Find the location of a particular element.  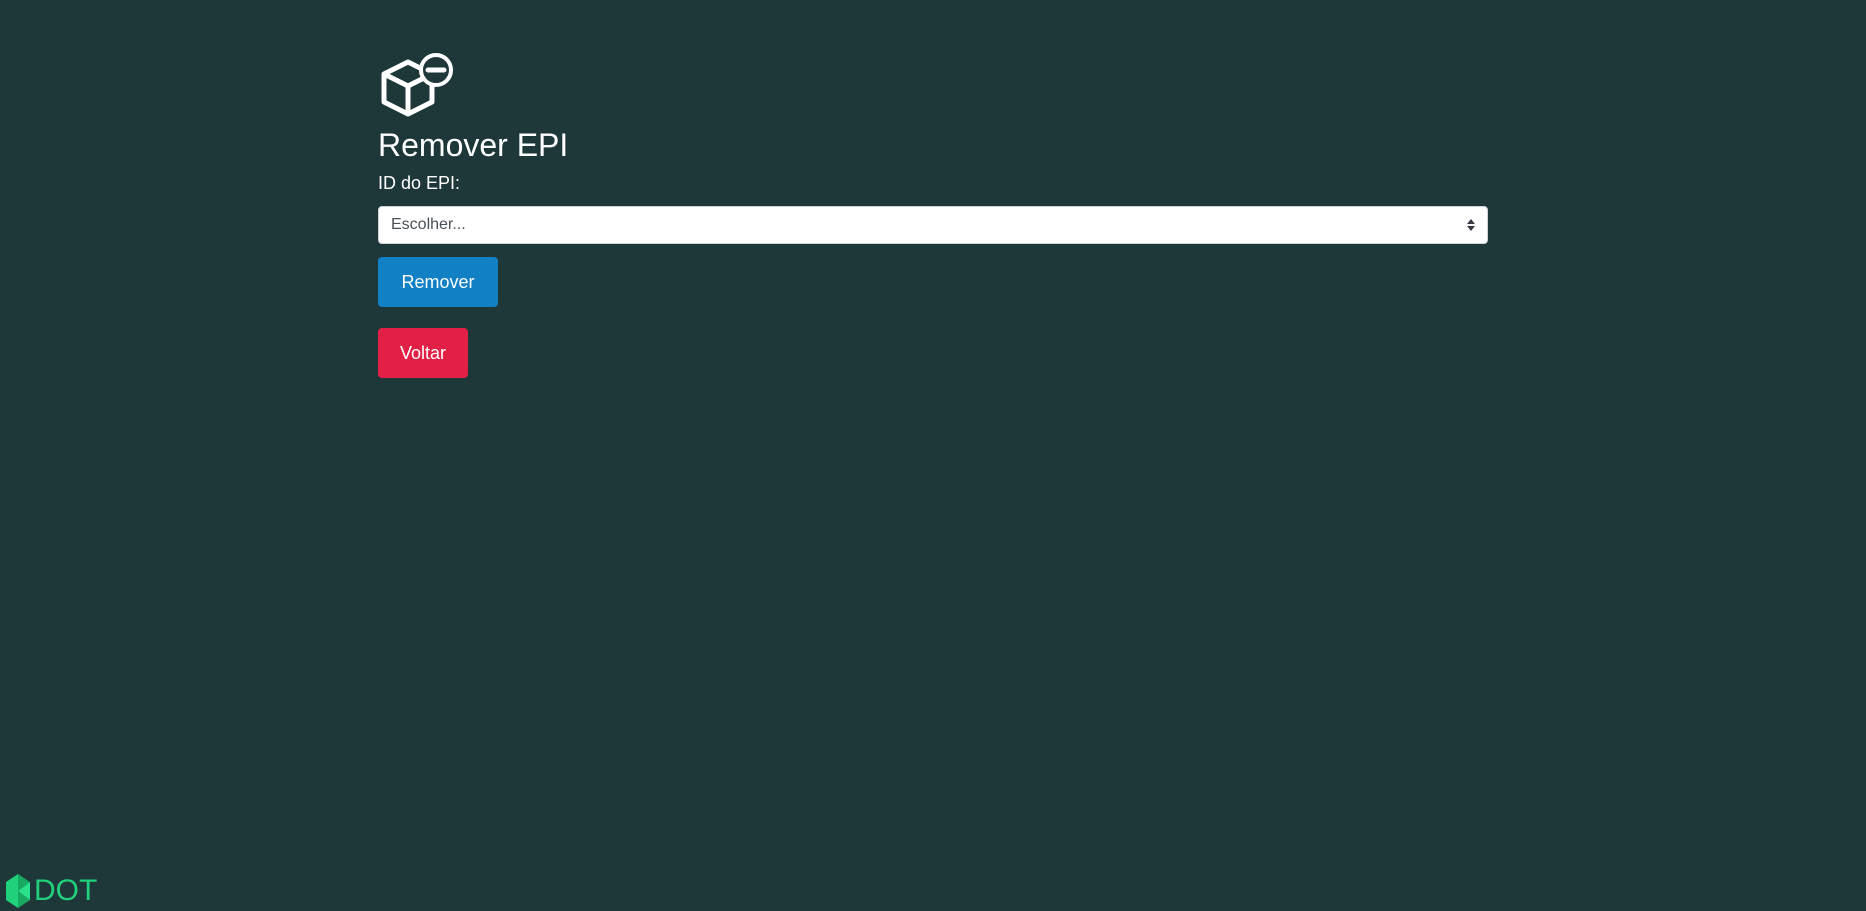

brand-logo: DOT is located at coordinates (50, 891).